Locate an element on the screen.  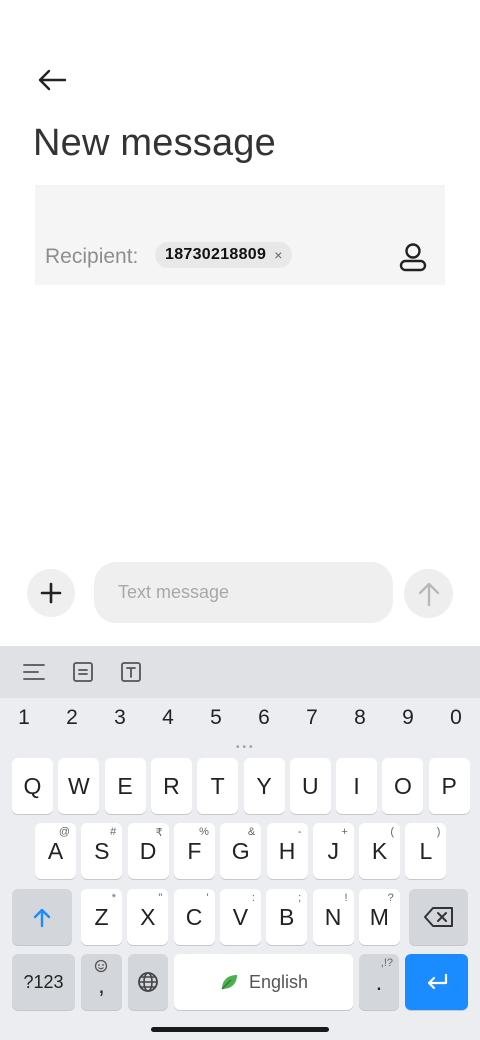
key-secondary-label: ₹ is located at coordinates (159, 833).